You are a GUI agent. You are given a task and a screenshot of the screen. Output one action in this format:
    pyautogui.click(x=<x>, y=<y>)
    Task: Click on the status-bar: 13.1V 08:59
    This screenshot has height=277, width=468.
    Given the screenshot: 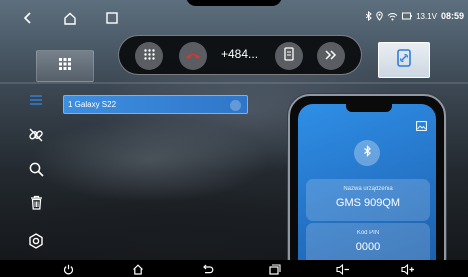 What is the action you would take?
    pyautogui.click(x=414, y=16)
    